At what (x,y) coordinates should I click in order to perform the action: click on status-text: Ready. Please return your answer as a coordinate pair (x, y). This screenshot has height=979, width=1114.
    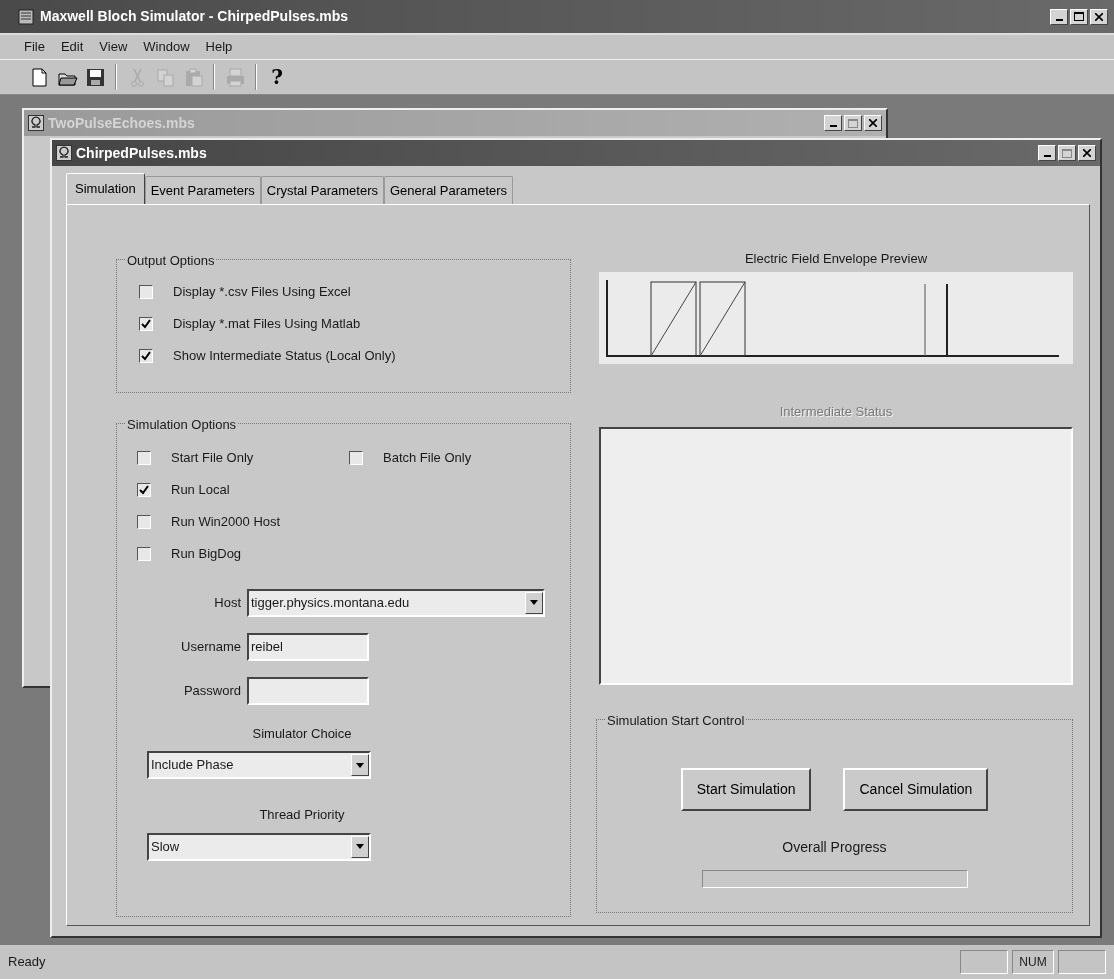
    Looking at the image, I should click on (27, 962).